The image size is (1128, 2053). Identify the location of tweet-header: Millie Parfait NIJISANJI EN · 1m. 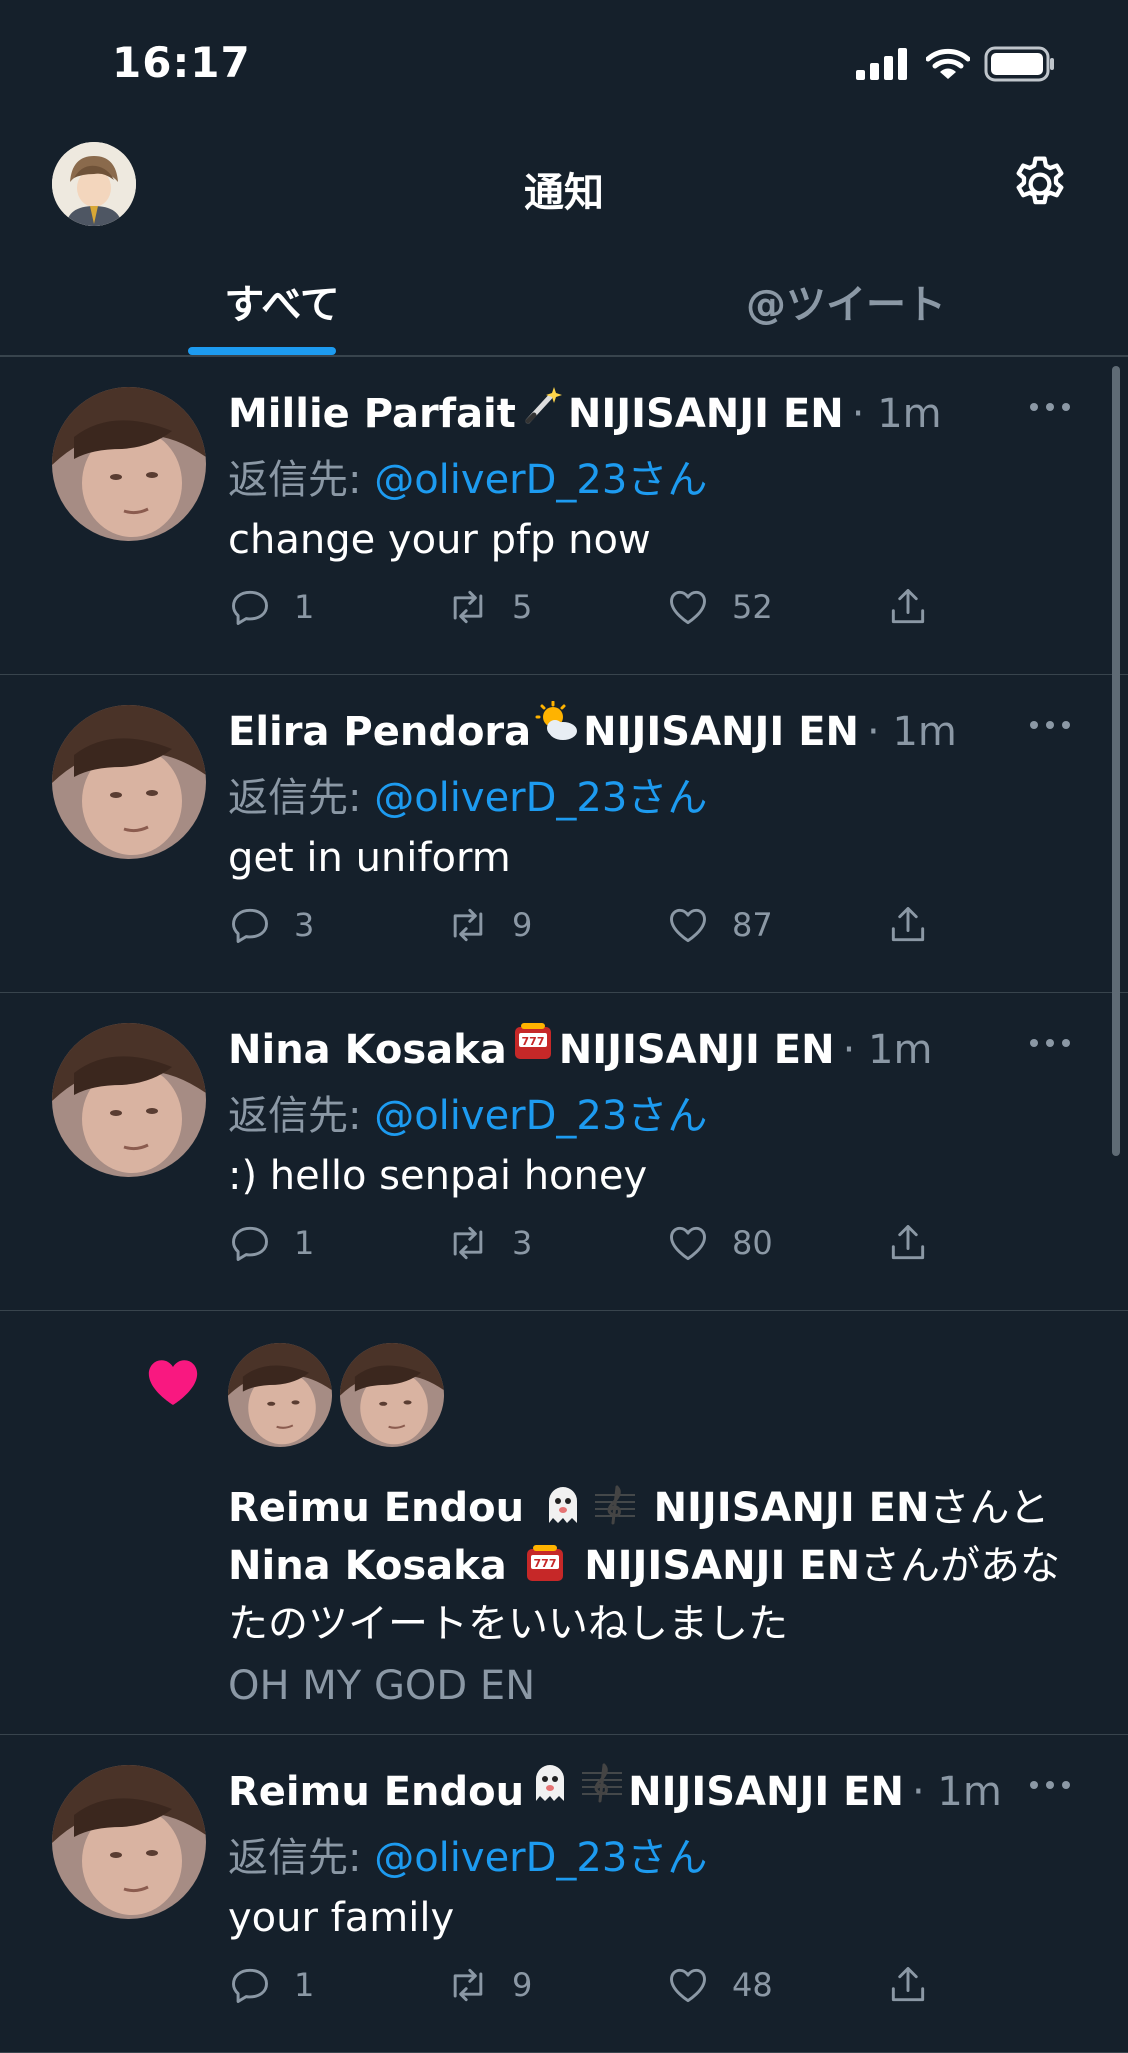
(650, 410).